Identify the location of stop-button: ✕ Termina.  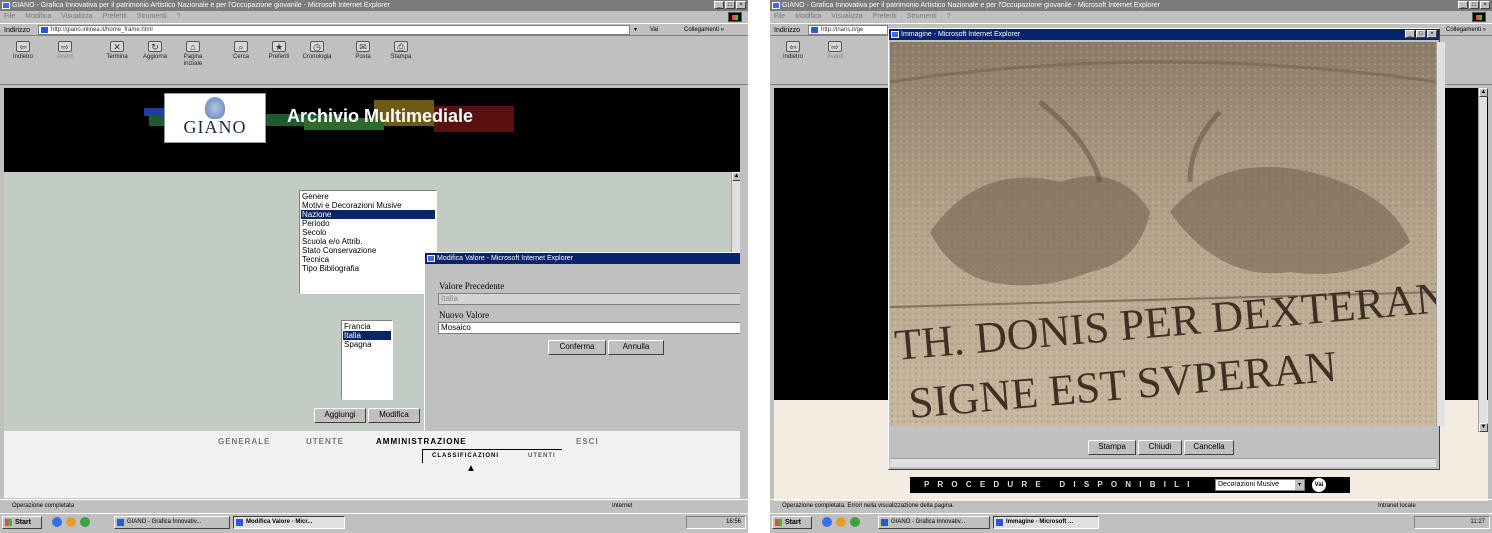
(117, 51).